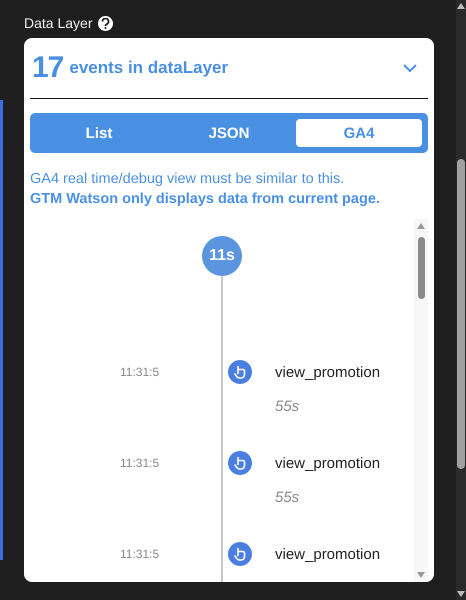 The width and height of the screenshot is (466, 600). I want to click on event-count-label: events in dataLayer, so click(149, 68).